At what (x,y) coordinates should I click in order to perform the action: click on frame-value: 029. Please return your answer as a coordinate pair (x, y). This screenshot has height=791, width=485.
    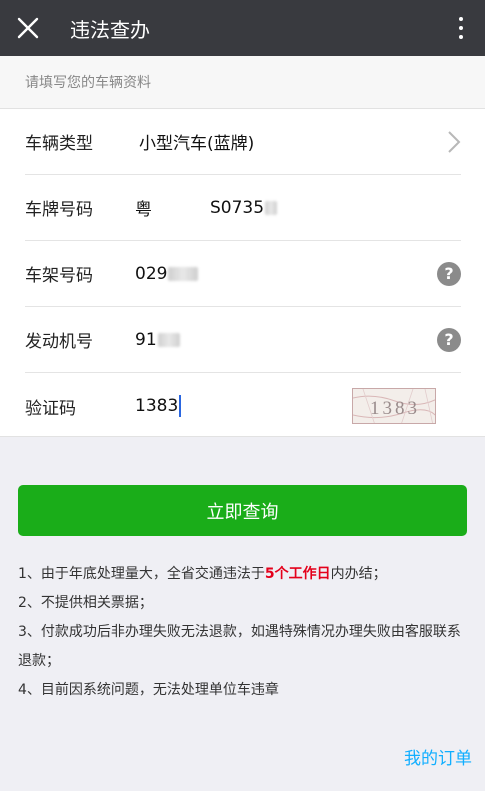
    Looking at the image, I should click on (151, 273).